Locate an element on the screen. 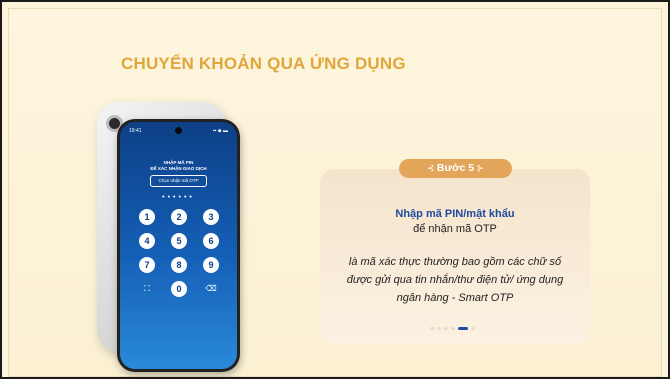  step-pagination is located at coordinates (452, 328).